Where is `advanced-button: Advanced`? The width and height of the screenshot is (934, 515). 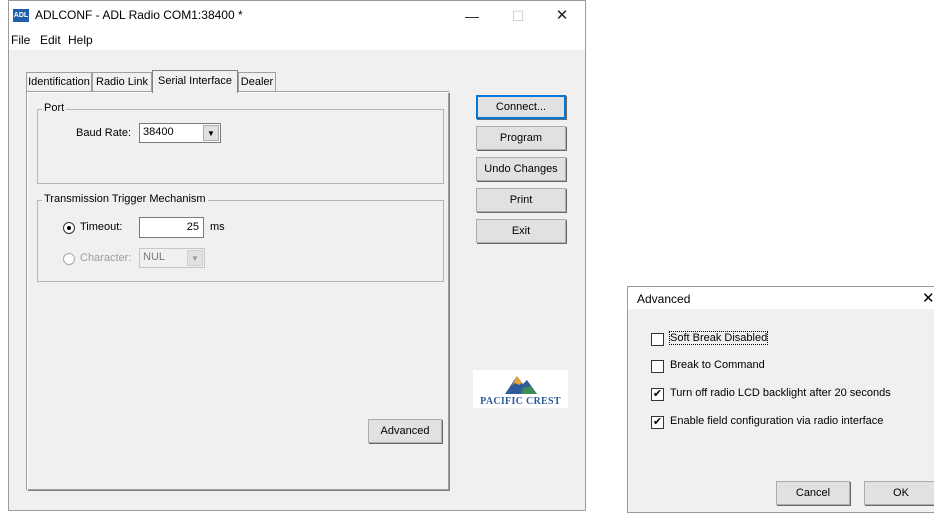 advanced-button: Advanced is located at coordinates (405, 431).